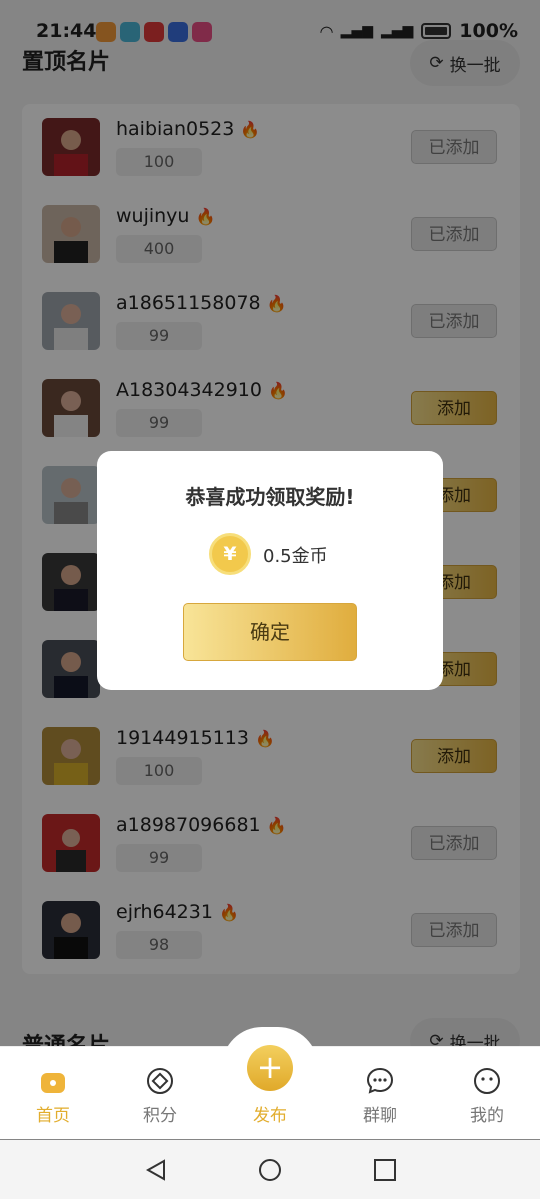 This screenshot has width=540, height=1199. Describe the element at coordinates (160, 1081) in the screenshot. I see `points-icon` at that location.